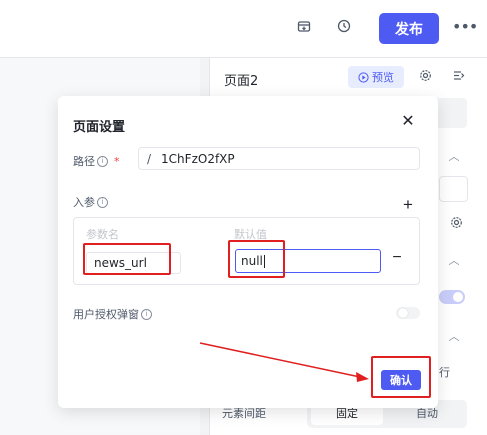  I want to click on annotation-arrow, so click(284, 362).